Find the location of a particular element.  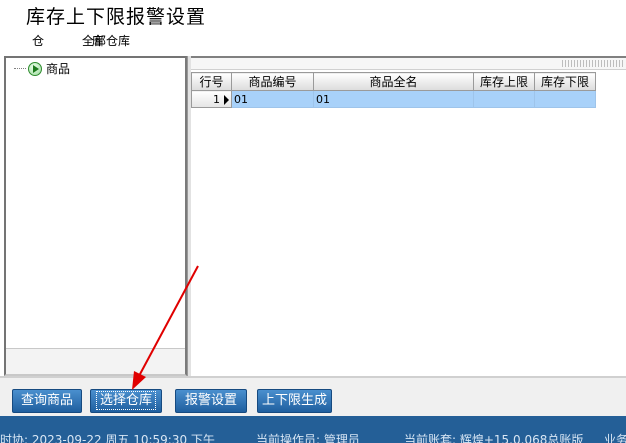

warehouse-row: 仓 库:全部仓库 is located at coordinates (81, 40).